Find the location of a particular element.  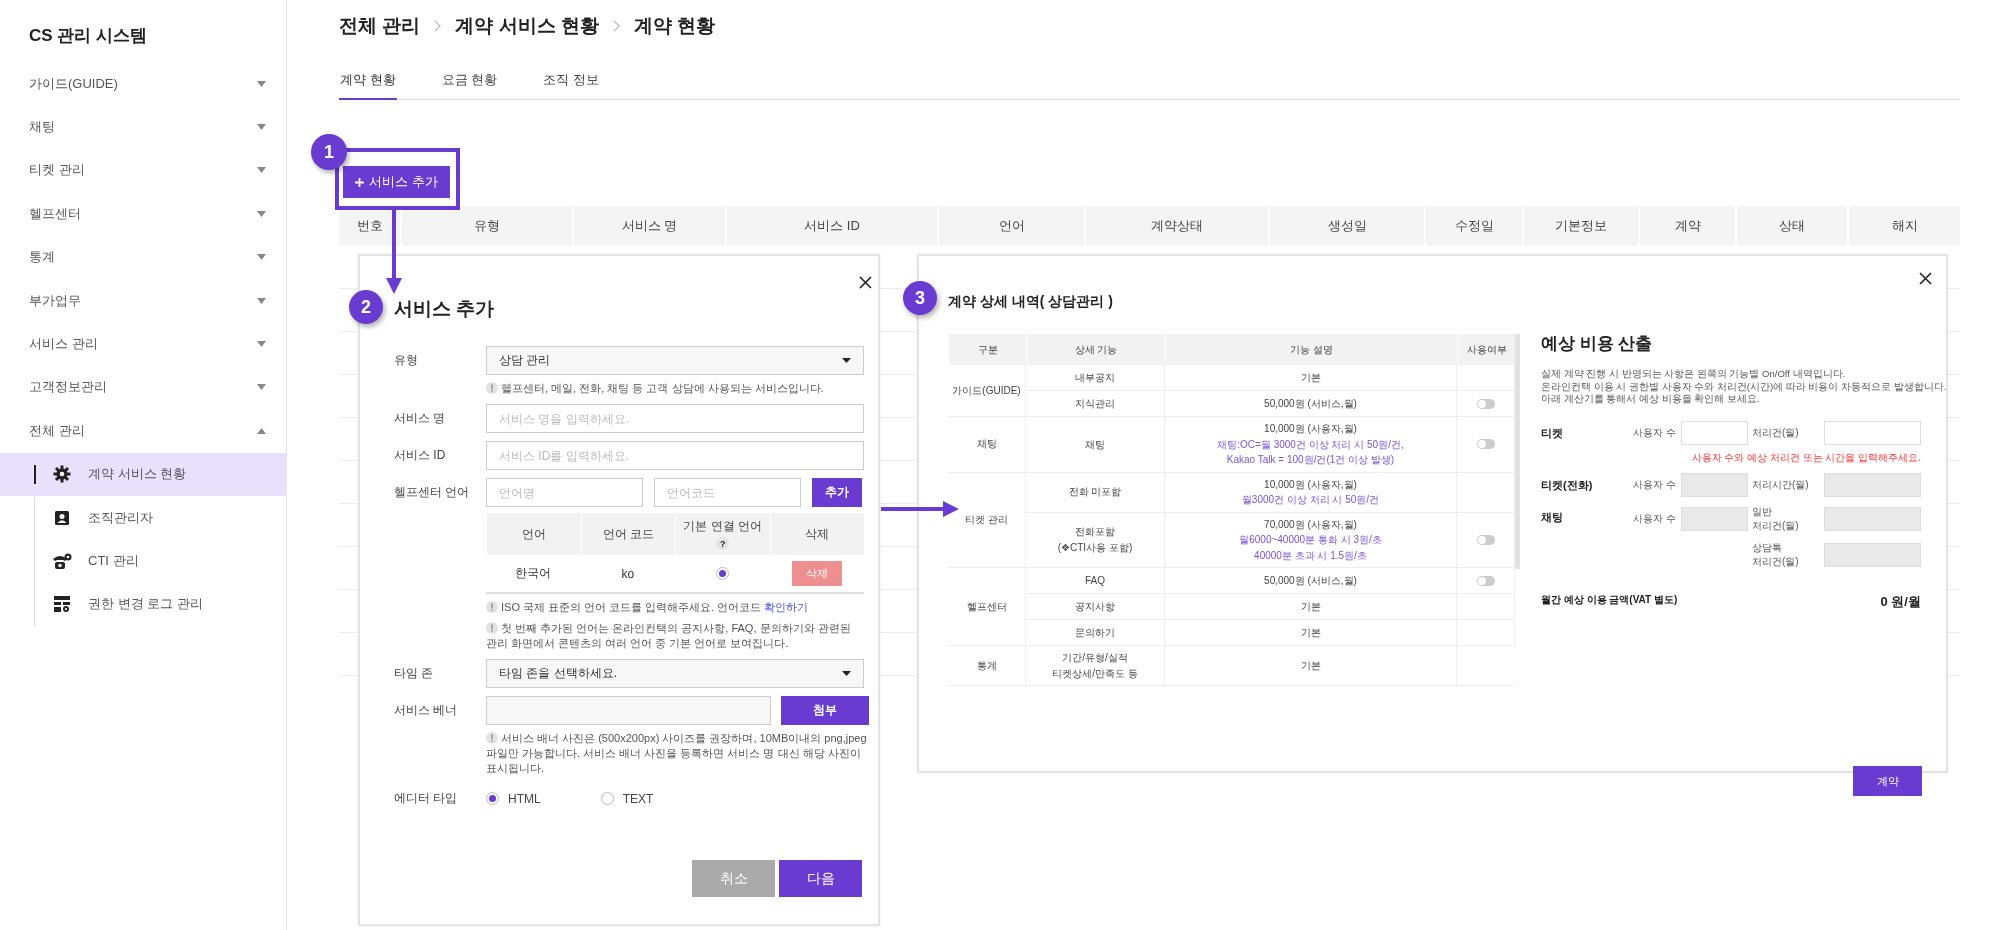

category-label: 티켓(전화) is located at coordinates (1567, 485).